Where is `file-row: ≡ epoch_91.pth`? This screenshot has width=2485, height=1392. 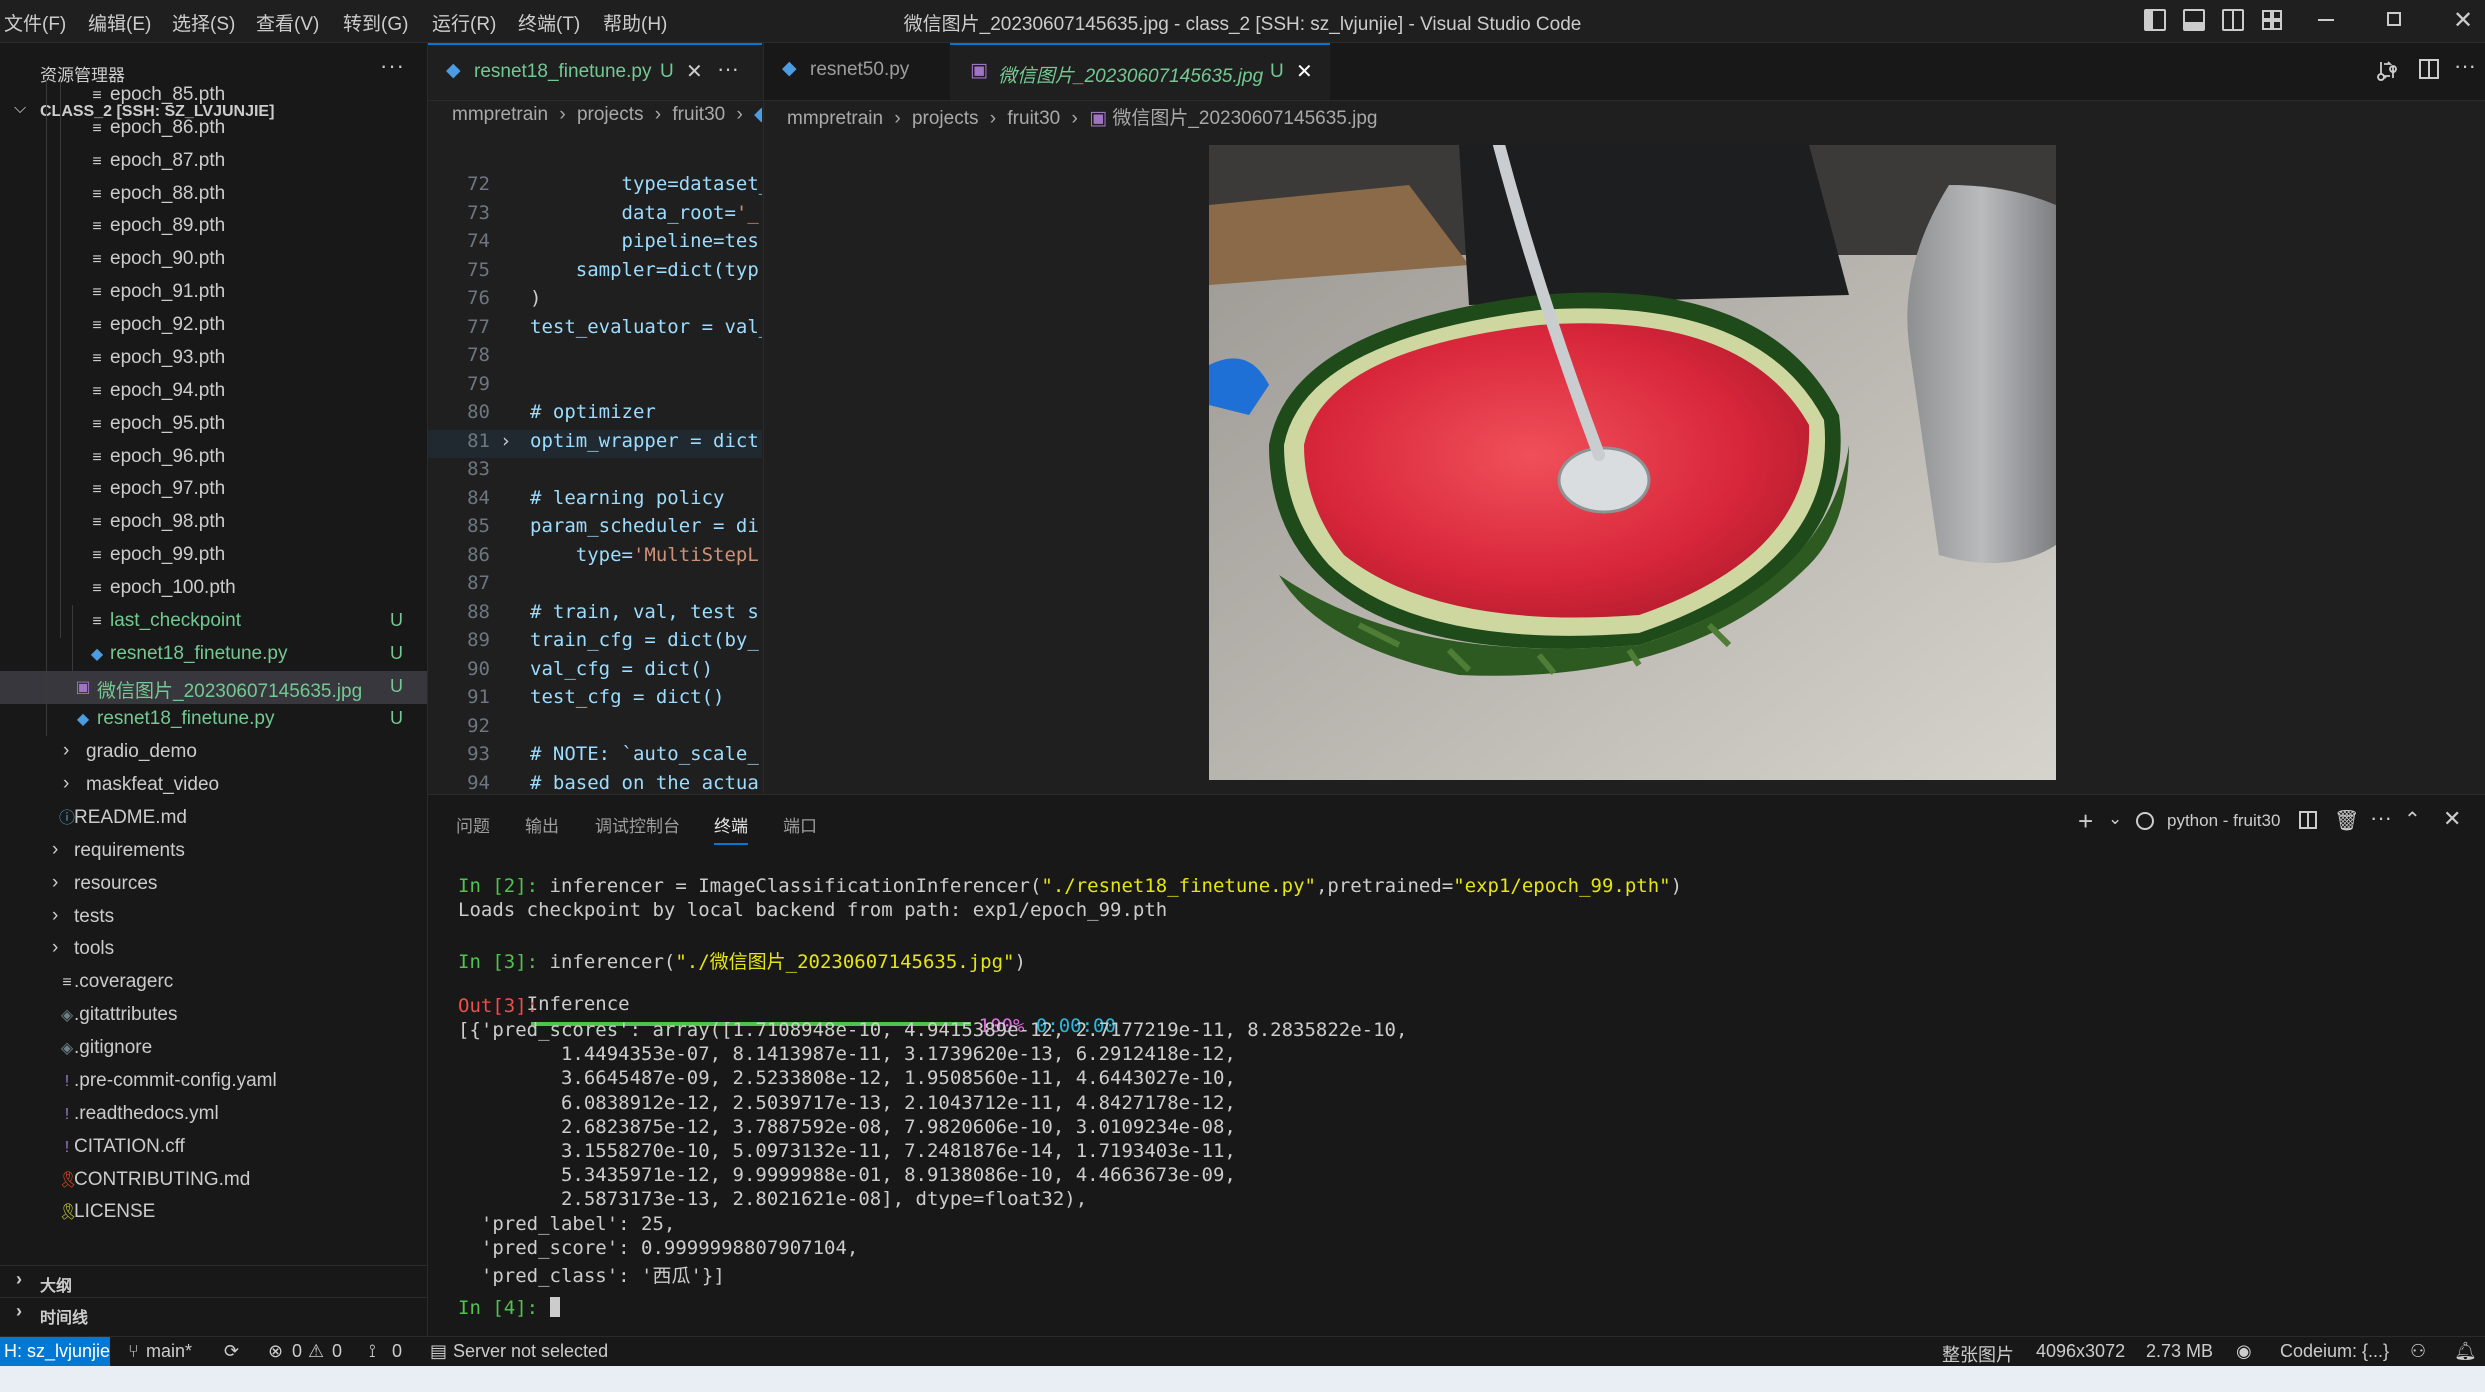 file-row: ≡ epoch_91.pth is located at coordinates (213, 292).